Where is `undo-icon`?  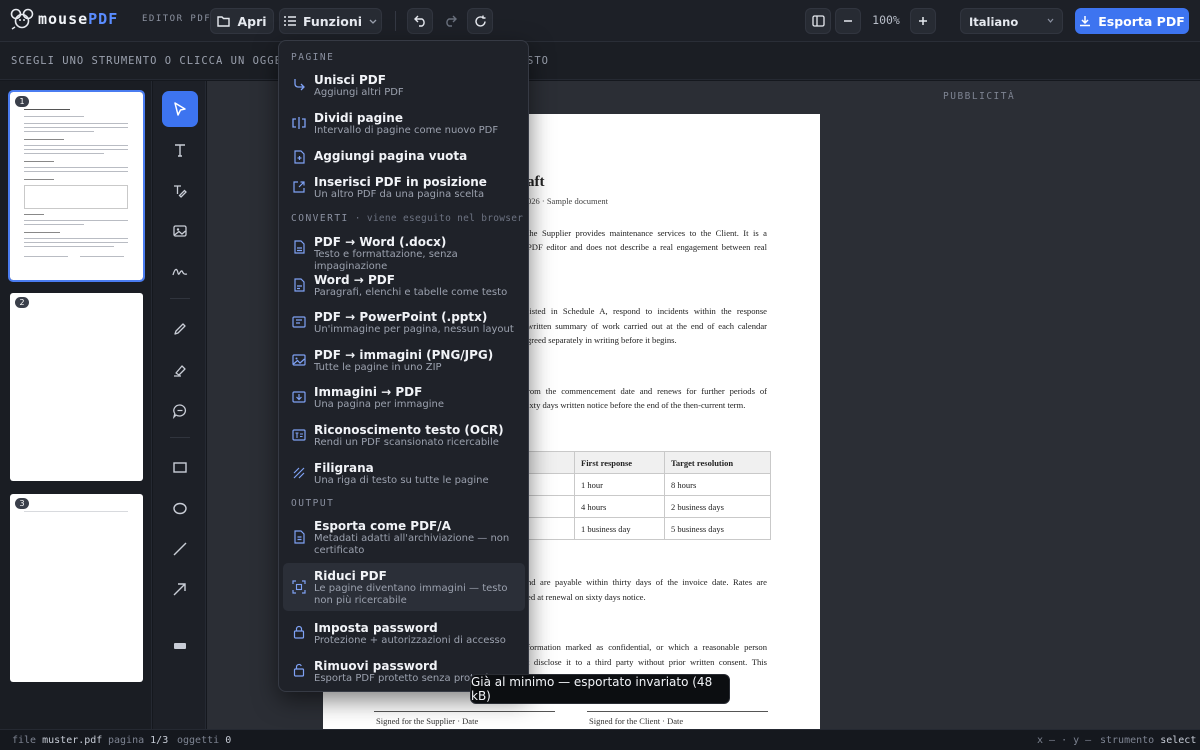
undo-icon is located at coordinates (419, 21).